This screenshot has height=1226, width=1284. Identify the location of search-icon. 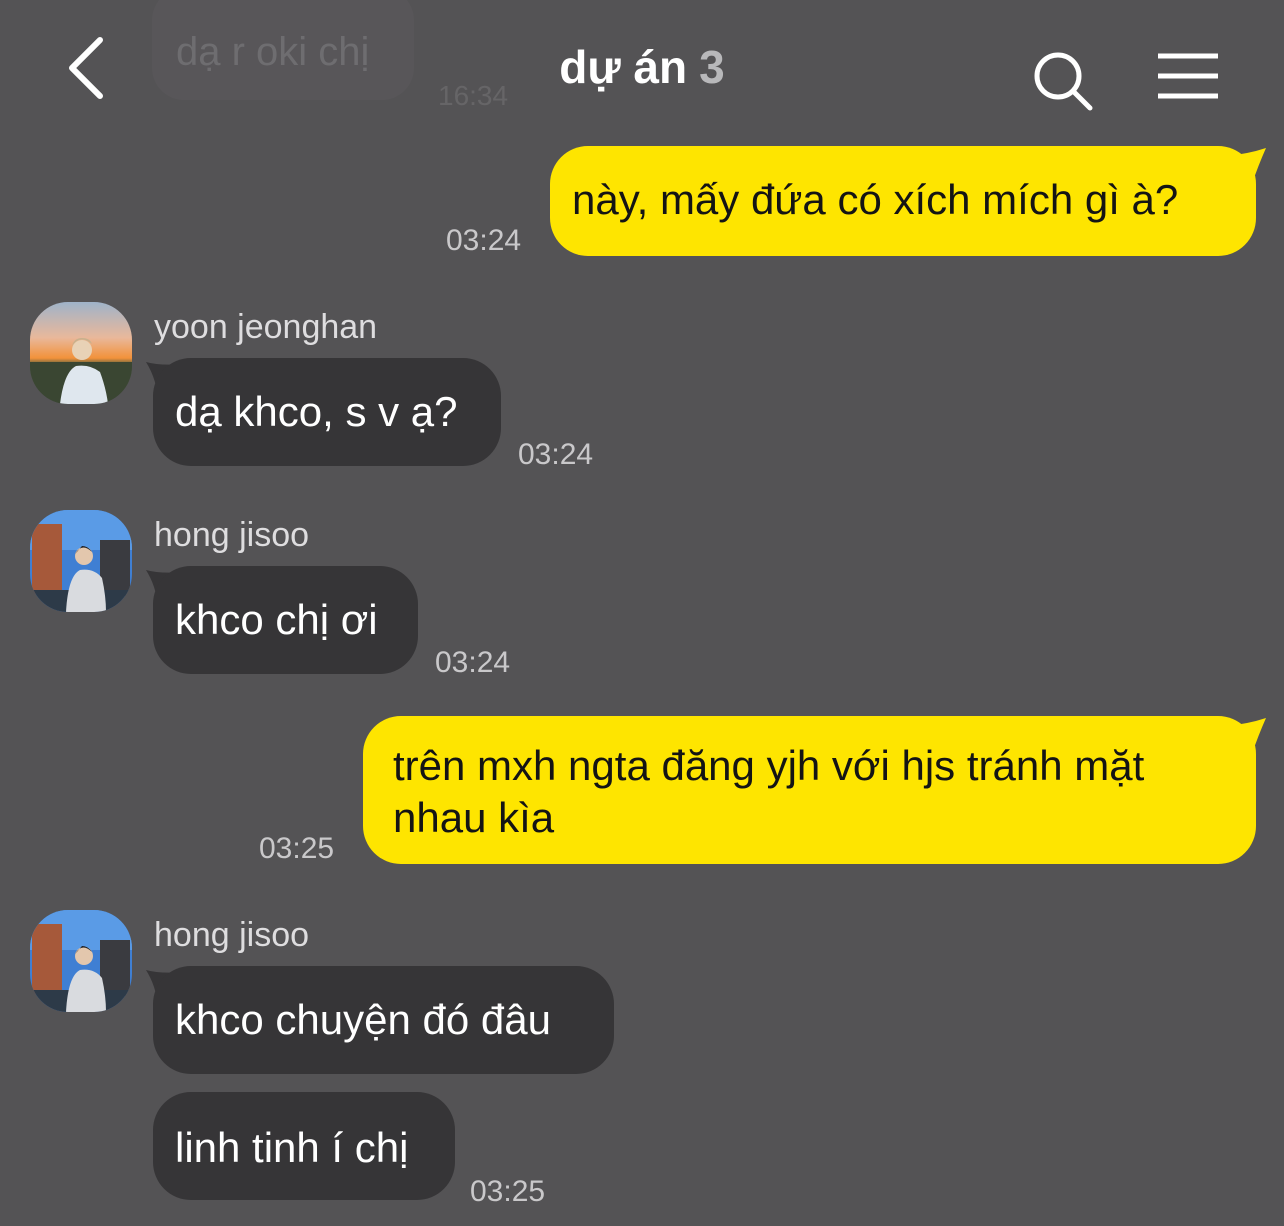
(1063, 81).